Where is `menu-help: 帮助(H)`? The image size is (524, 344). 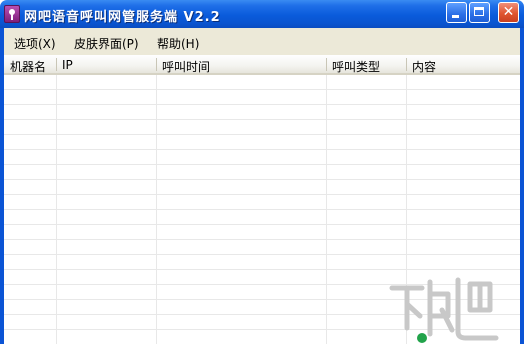 menu-help: 帮助(H) is located at coordinates (178, 43).